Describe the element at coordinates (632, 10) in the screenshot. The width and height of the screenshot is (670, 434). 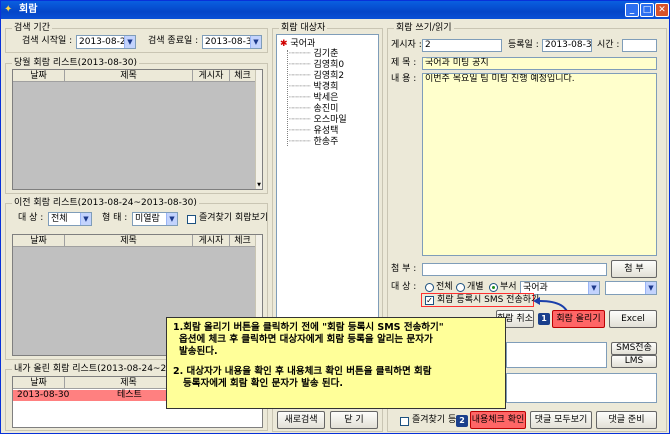
I see `minimize-icon: _` at that location.